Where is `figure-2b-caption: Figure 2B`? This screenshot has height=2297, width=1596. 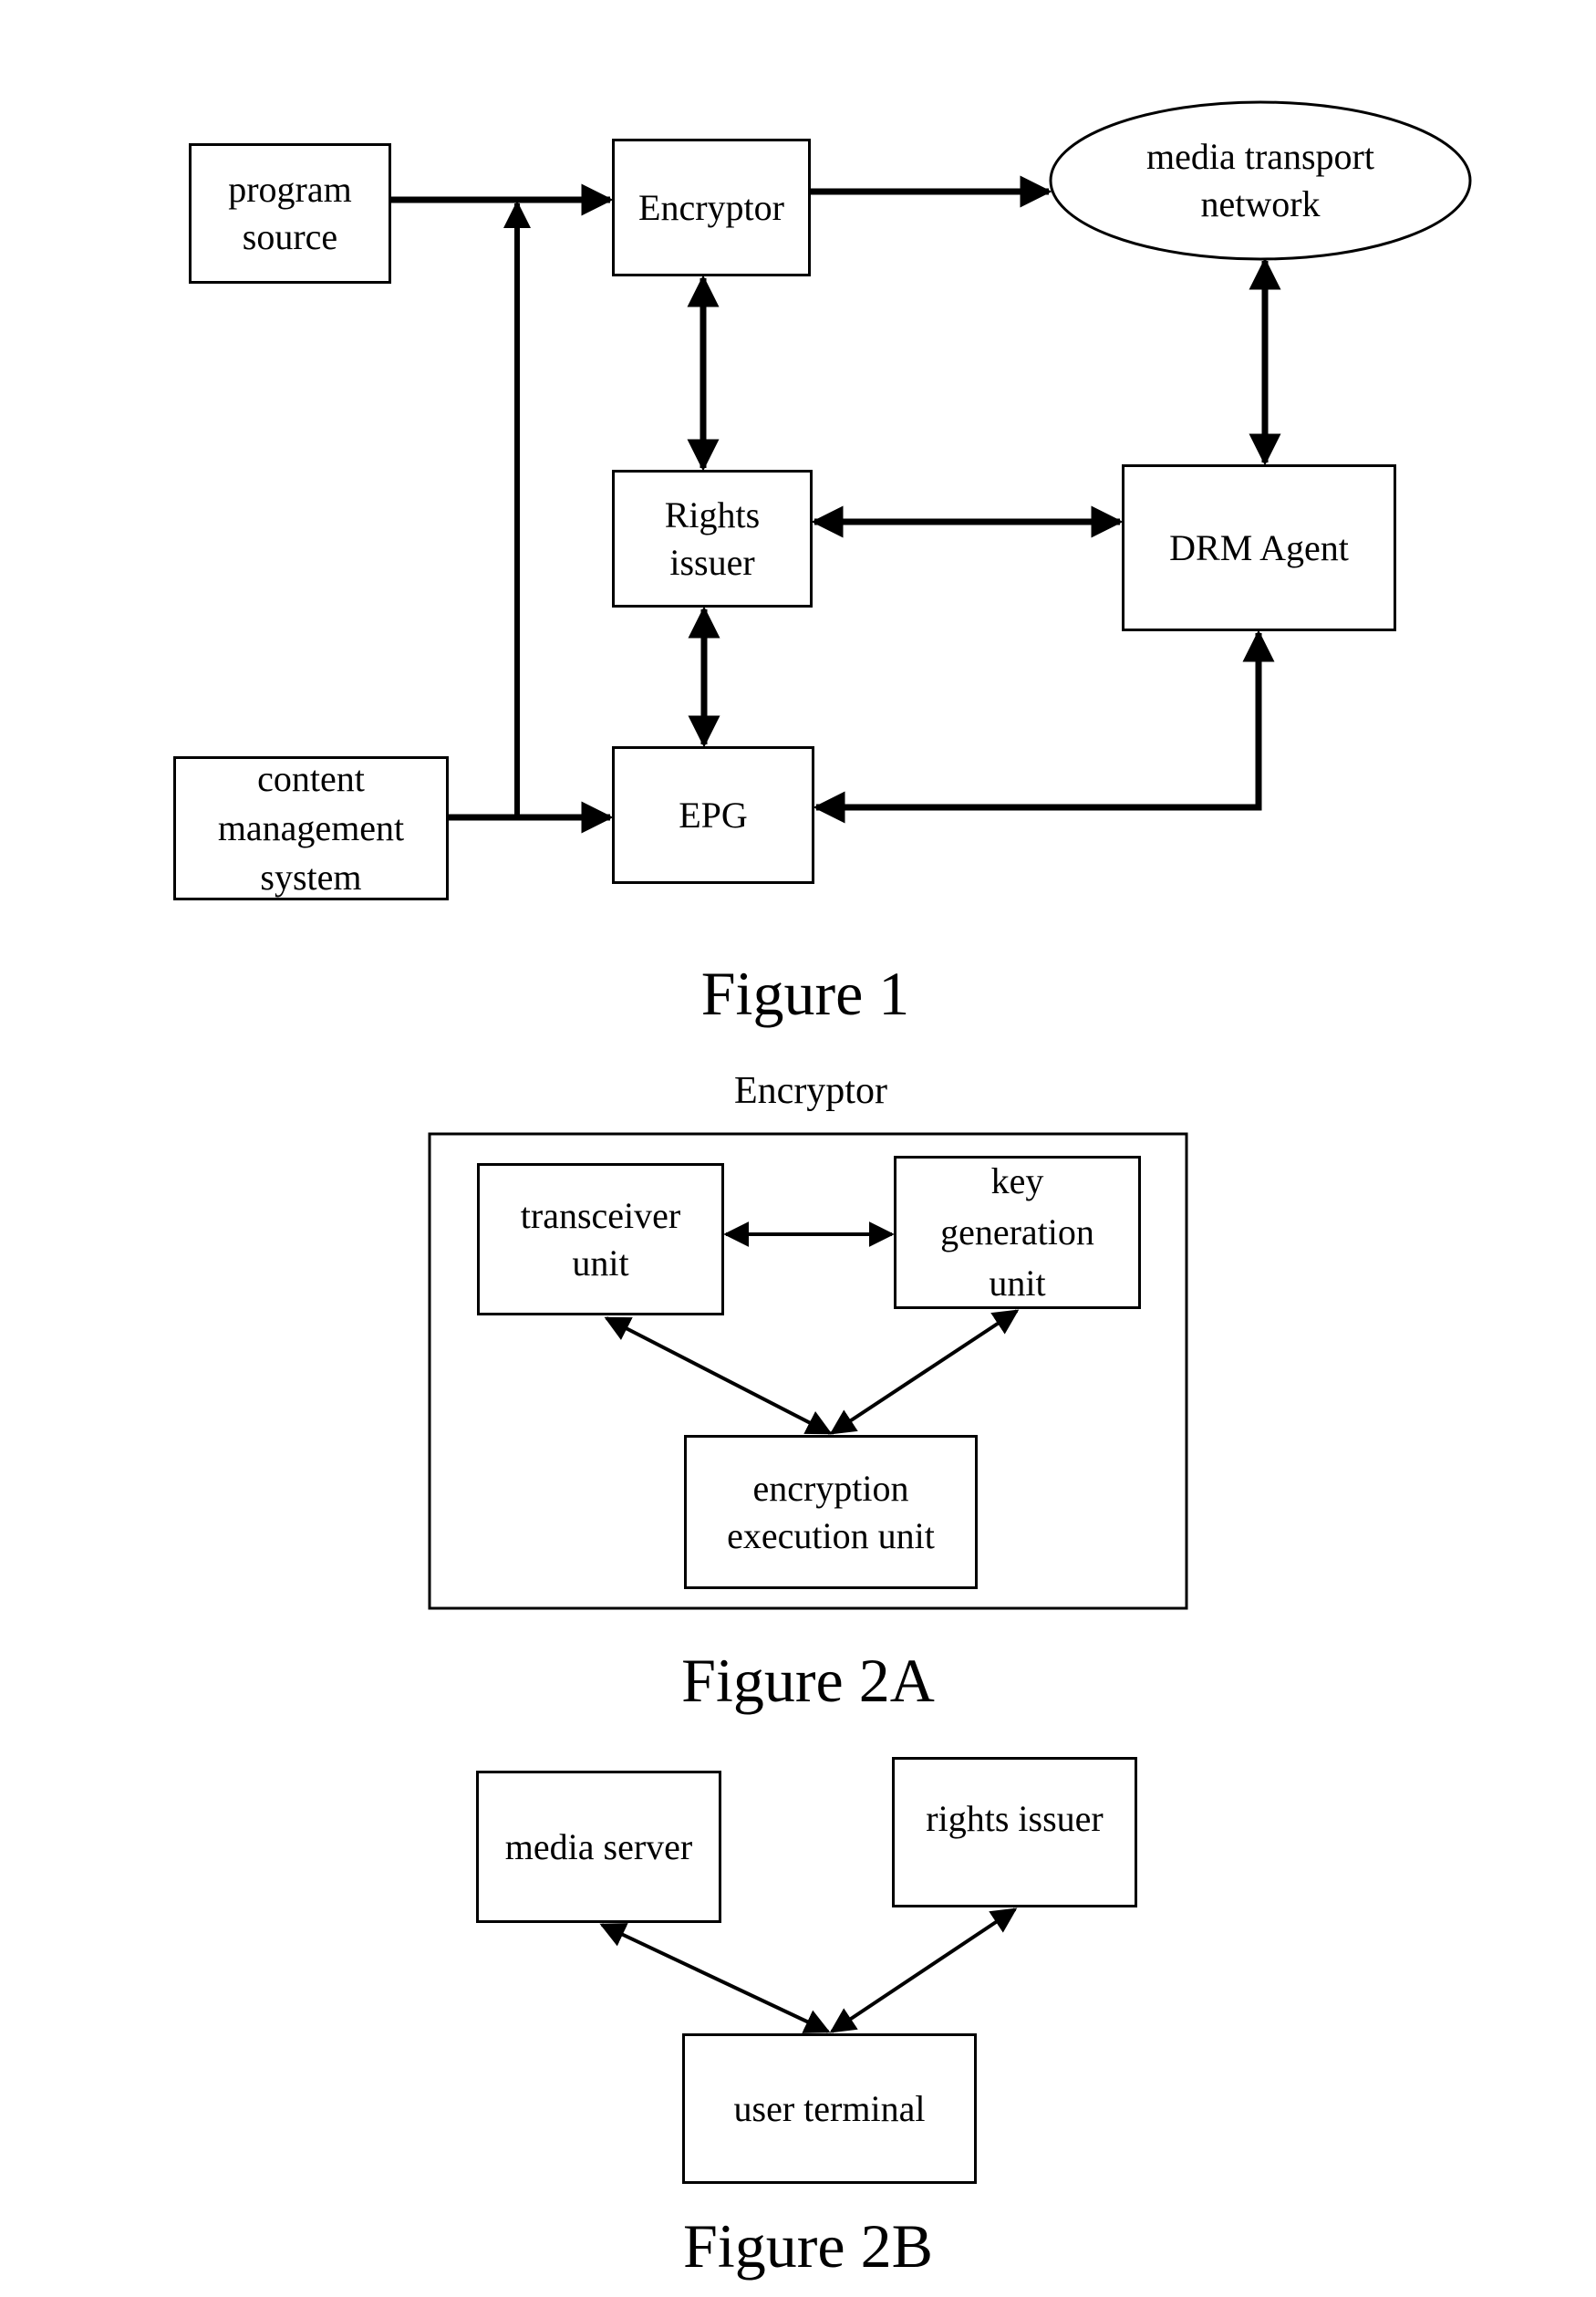
figure-2b-caption: Figure 2B is located at coordinates (808, 2246).